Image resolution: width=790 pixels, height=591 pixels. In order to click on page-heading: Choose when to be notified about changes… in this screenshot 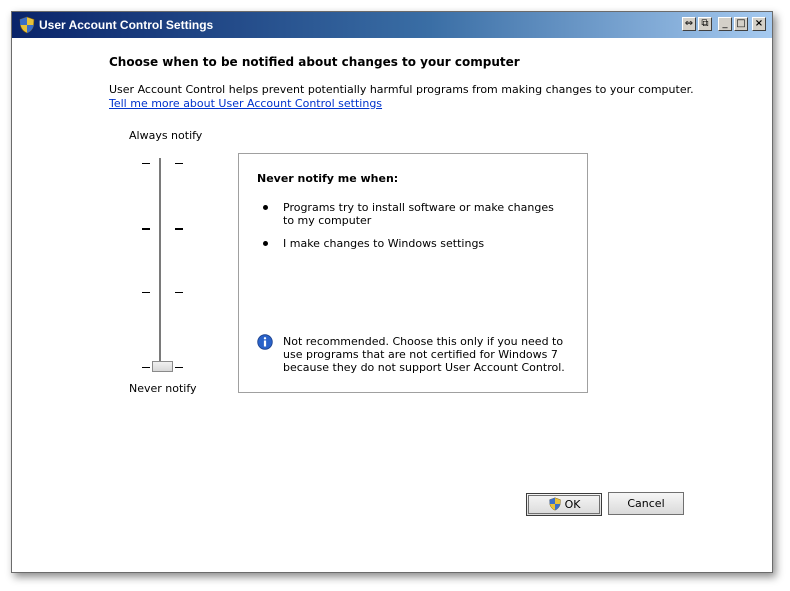, I will do `click(314, 62)`.